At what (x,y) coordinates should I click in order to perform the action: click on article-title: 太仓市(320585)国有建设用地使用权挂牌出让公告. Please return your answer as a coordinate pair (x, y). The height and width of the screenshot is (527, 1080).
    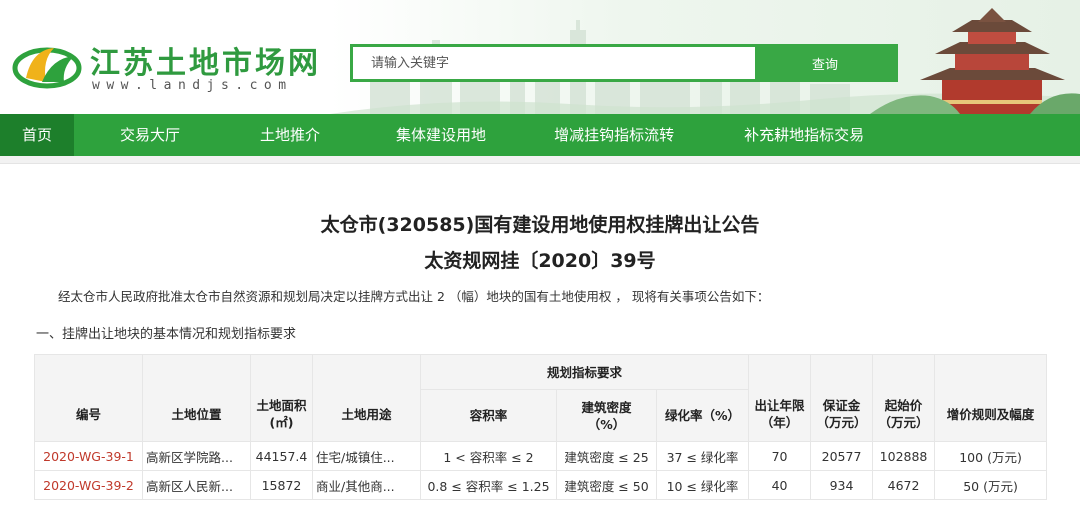
    Looking at the image, I should click on (540, 225).